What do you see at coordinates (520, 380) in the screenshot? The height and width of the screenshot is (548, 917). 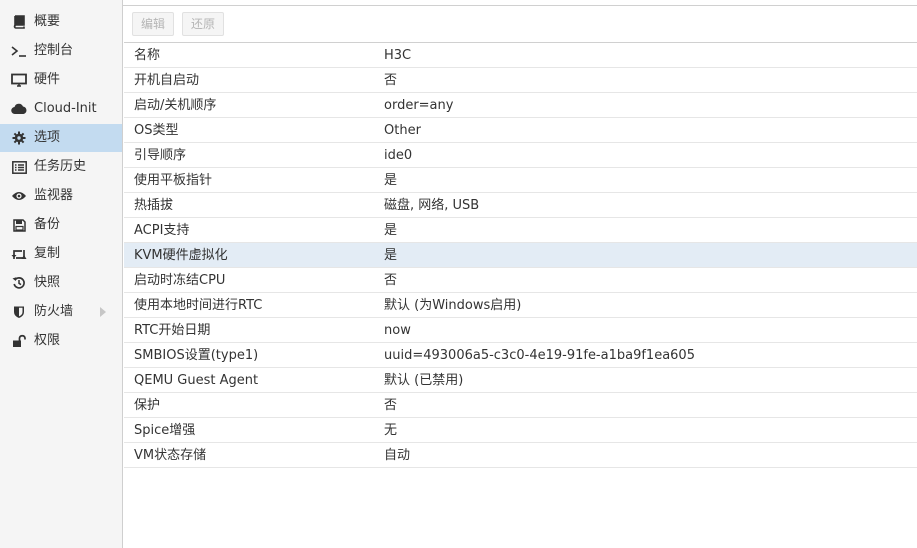 I see `option-row-guest-agent: QEMU Guest Agent 默认 (已禁用)` at bounding box center [520, 380].